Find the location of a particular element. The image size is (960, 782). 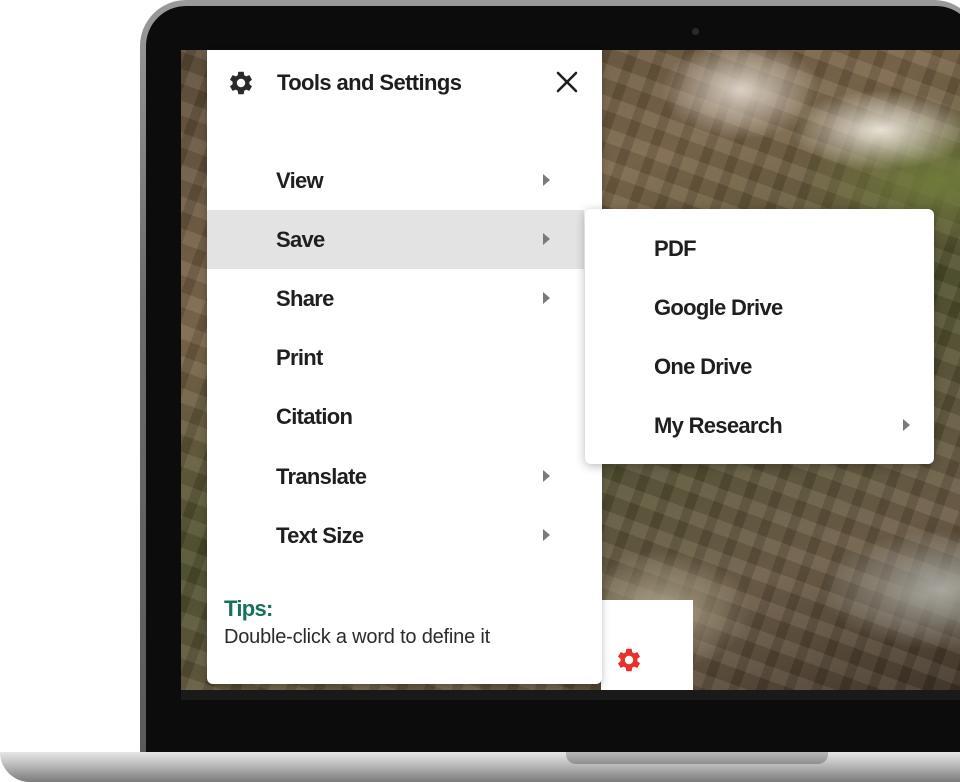

submenu-item-pdf: PDF is located at coordinates (759, 248).